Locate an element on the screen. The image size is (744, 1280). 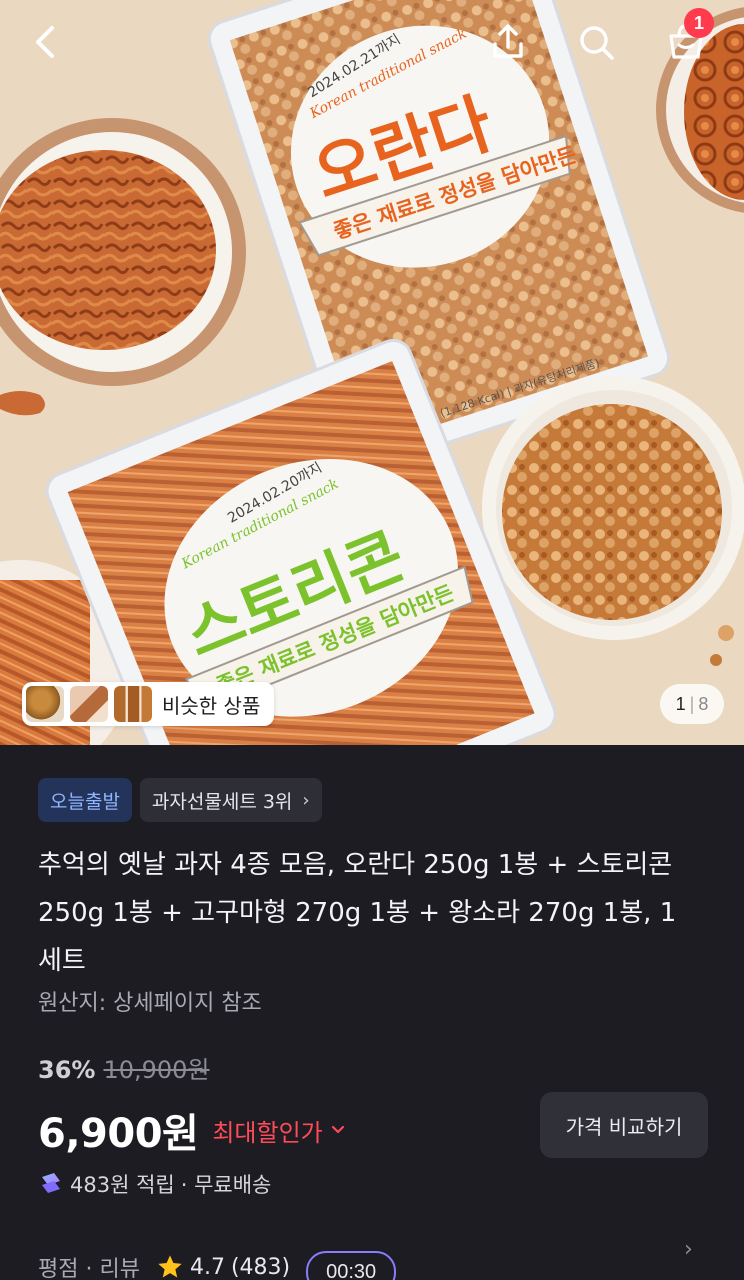
delivery-text: · 무료배송 is located at coordinates (226, 1185).